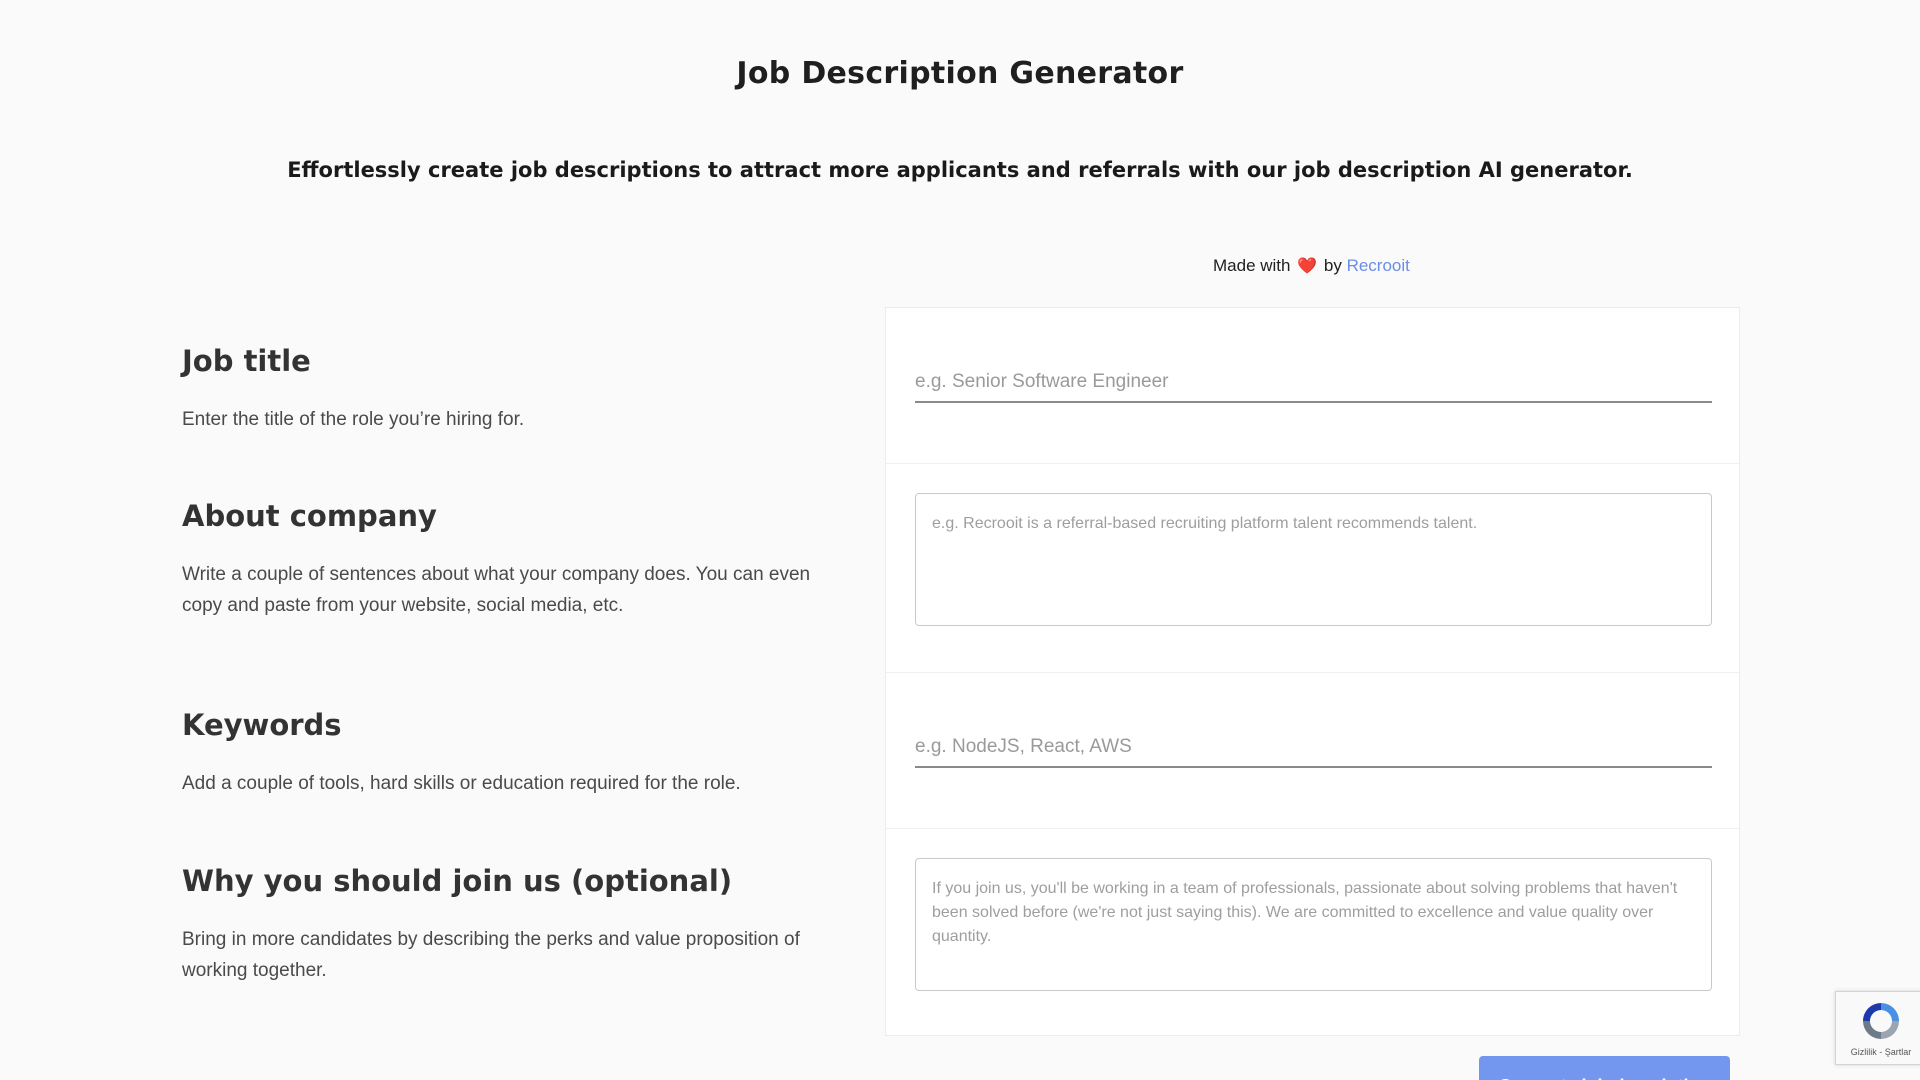 The height and width of the screenshot is (1080, 1920). I want to click on job-title-input, so click(1313, 383).